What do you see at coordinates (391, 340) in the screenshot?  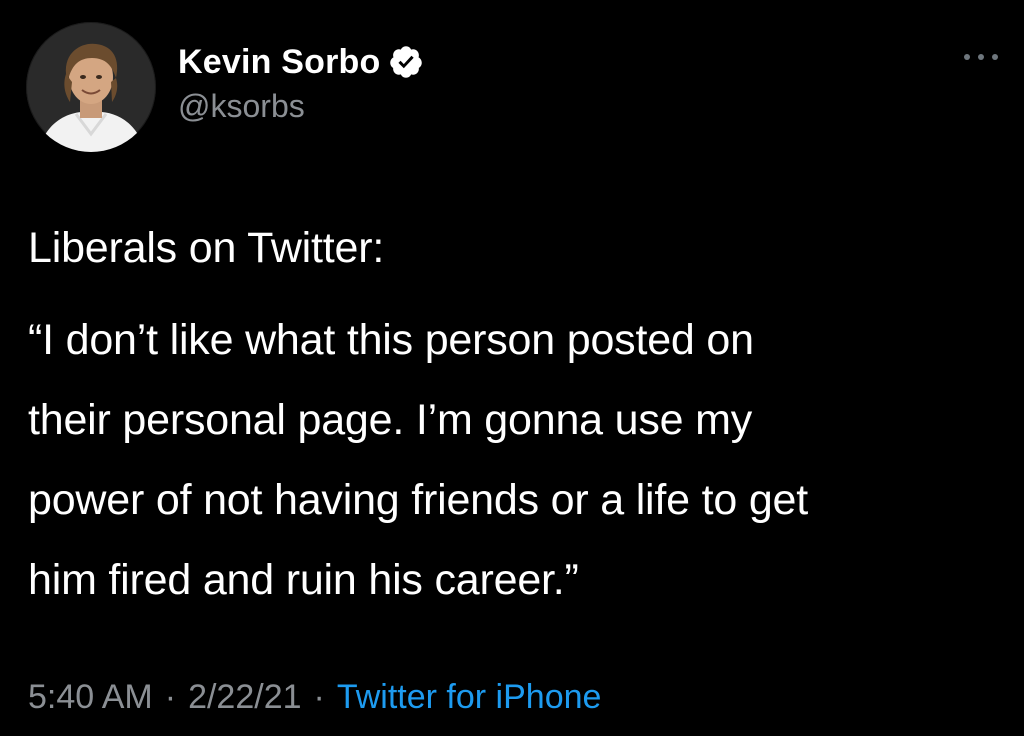 I see `tweet-quote-line: “I don’t like what this person posted on` at bounding box center [391, 340].